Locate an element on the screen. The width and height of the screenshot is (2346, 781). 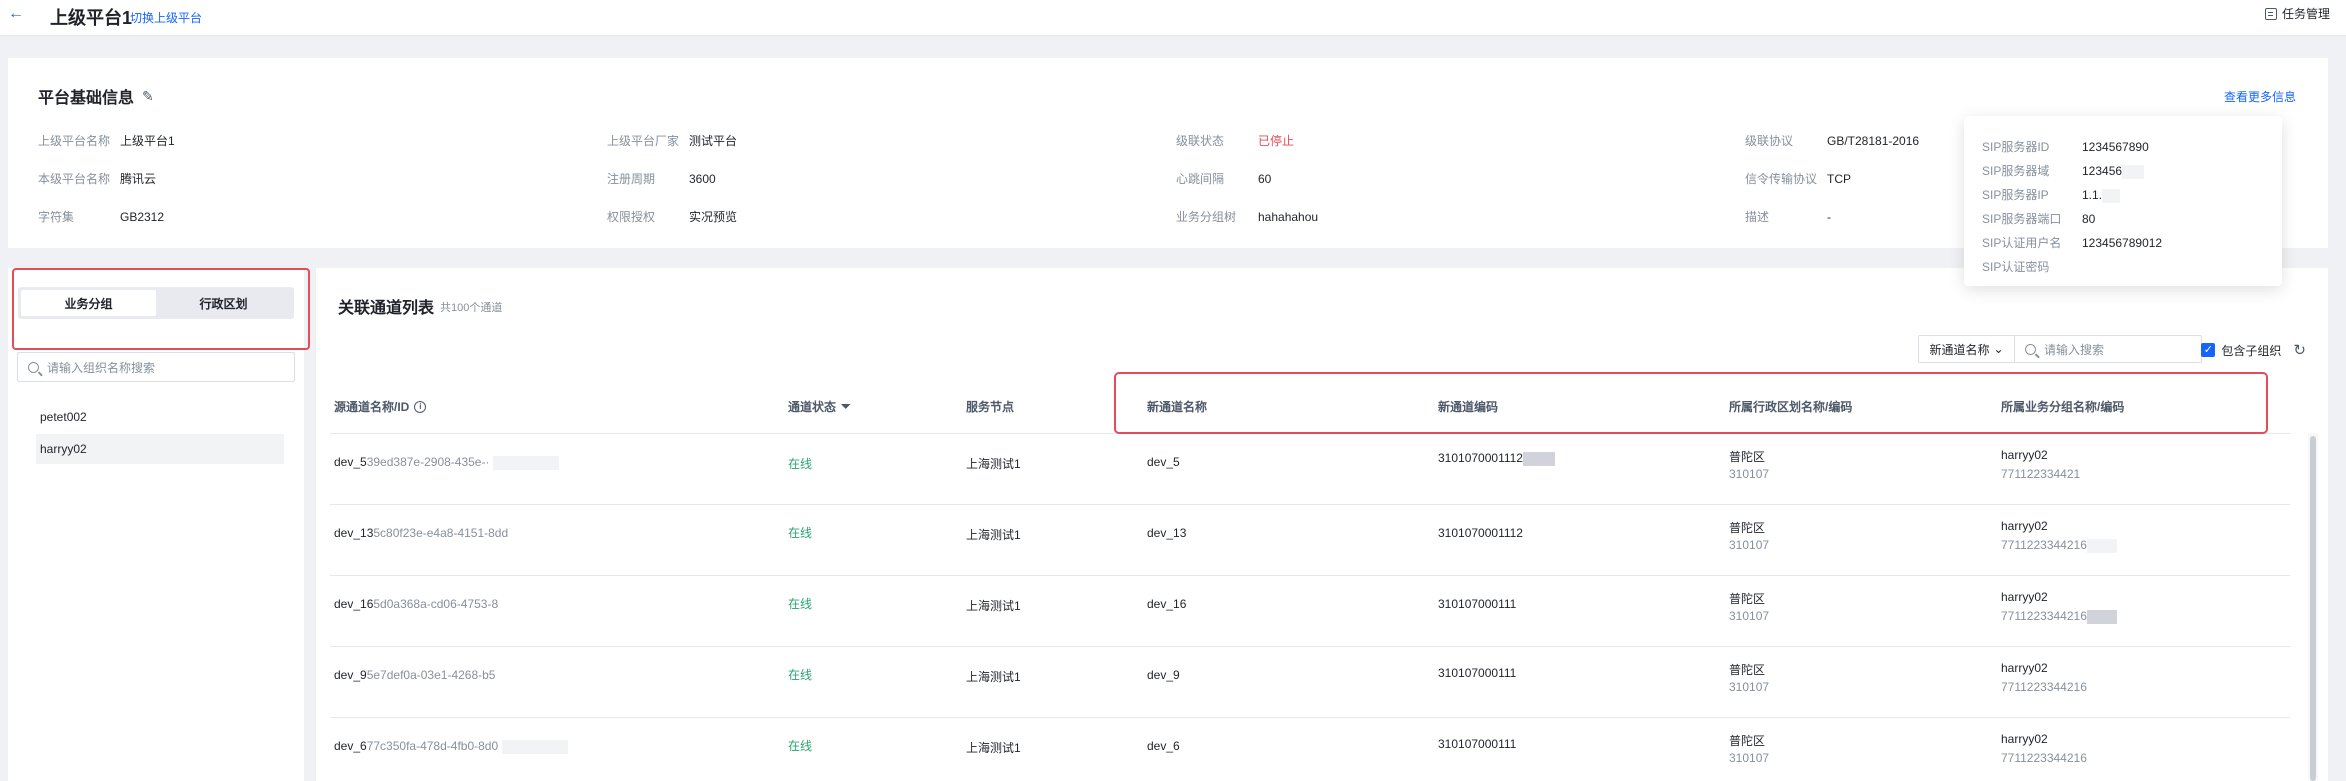
info-field: 字符集 GB2312 is located at coordinates (101, 217).